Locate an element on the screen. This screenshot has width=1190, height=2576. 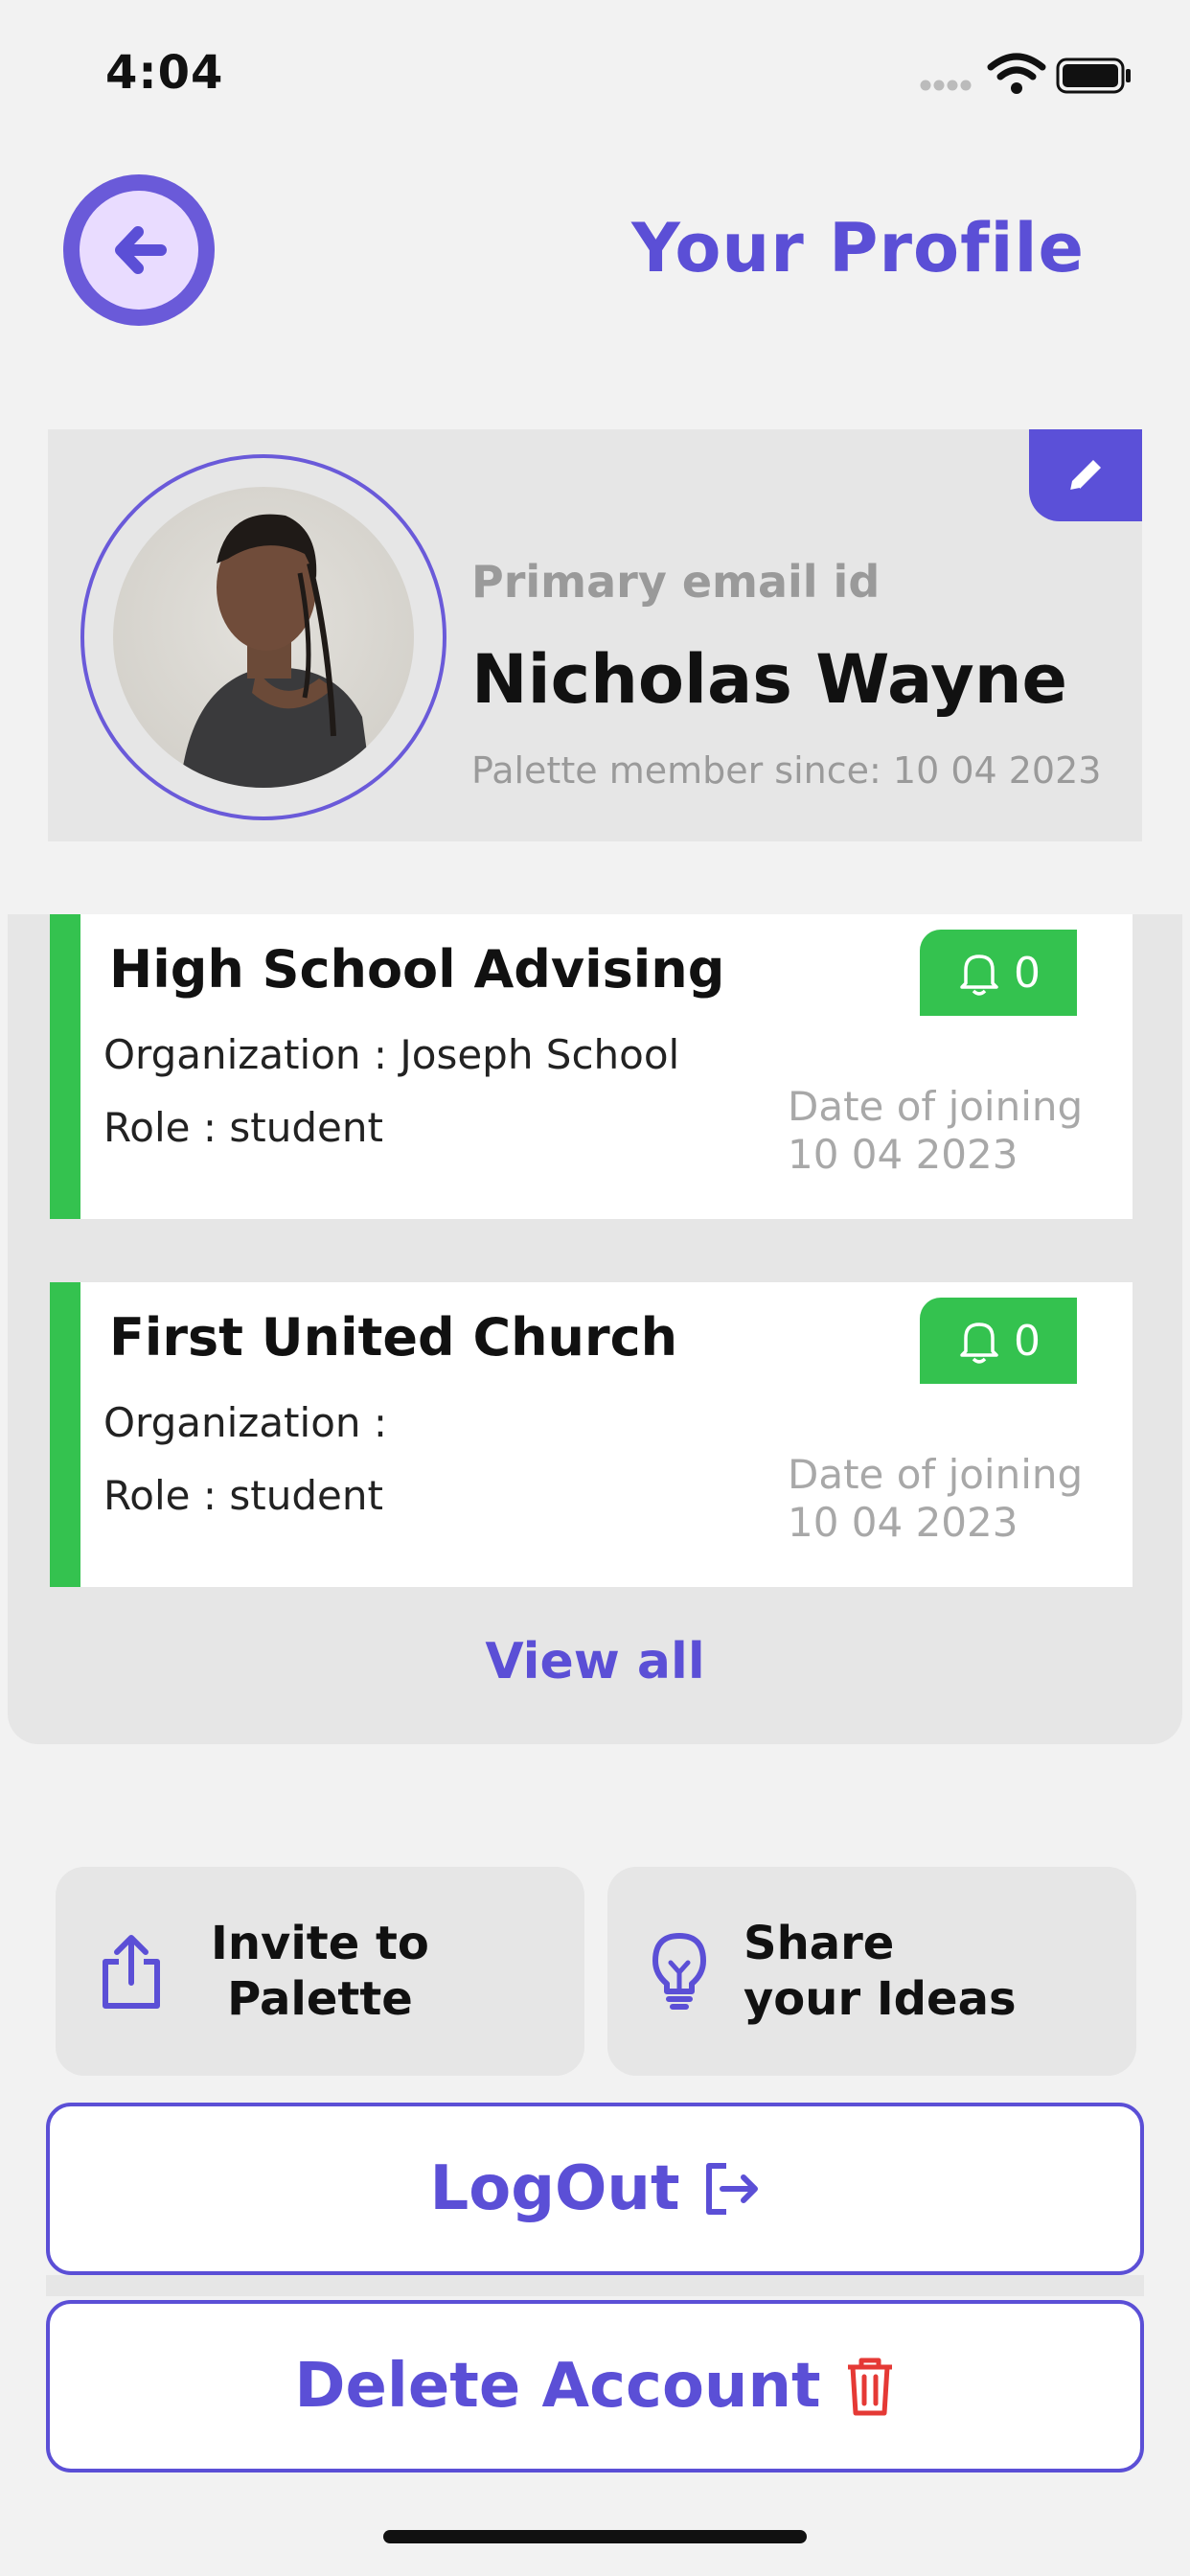
page-title: Your Profile is located at coordinates (858, 248).